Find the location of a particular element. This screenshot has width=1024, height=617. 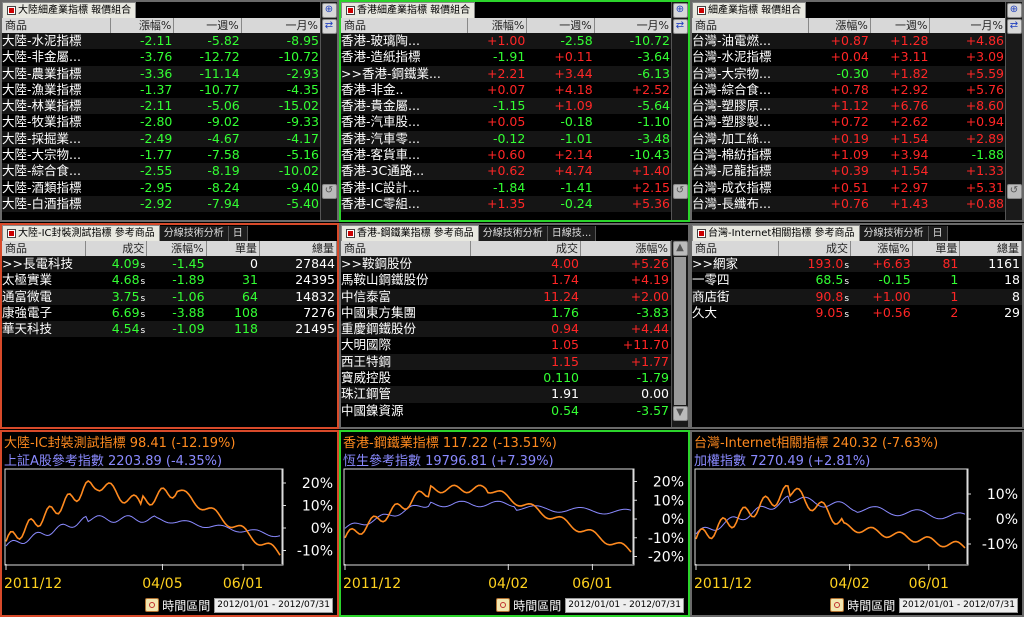

table-row: 大陸-林業指標 -2.11 -5.06 -15.02 is located at coordinates (161, 106).